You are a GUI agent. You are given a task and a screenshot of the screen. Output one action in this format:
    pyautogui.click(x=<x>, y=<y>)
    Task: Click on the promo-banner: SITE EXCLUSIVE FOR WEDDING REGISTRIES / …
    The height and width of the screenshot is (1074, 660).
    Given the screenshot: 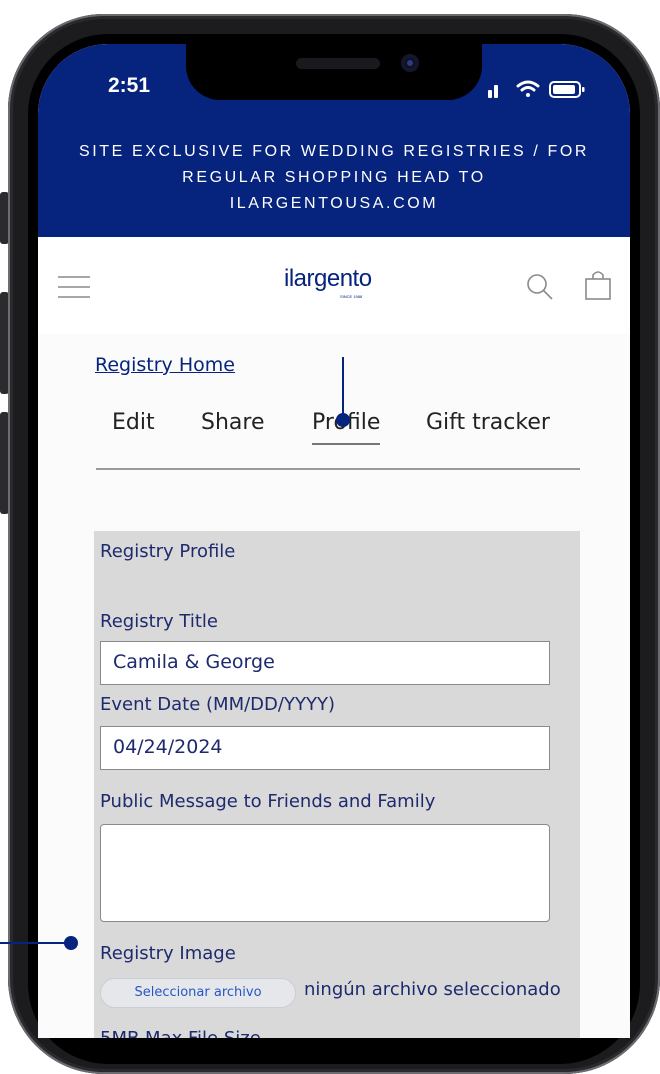 What is the action you would take?
    pyautogui.click(x=334, y=180)
    